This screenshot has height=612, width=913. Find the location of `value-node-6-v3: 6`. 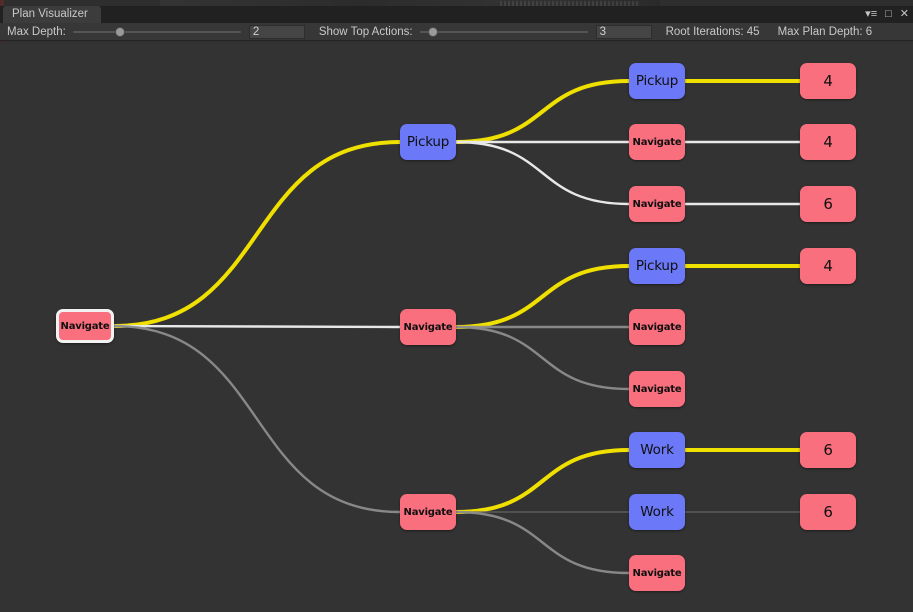

value-node-6-v3: 6 is located at coordinates (828, 204).